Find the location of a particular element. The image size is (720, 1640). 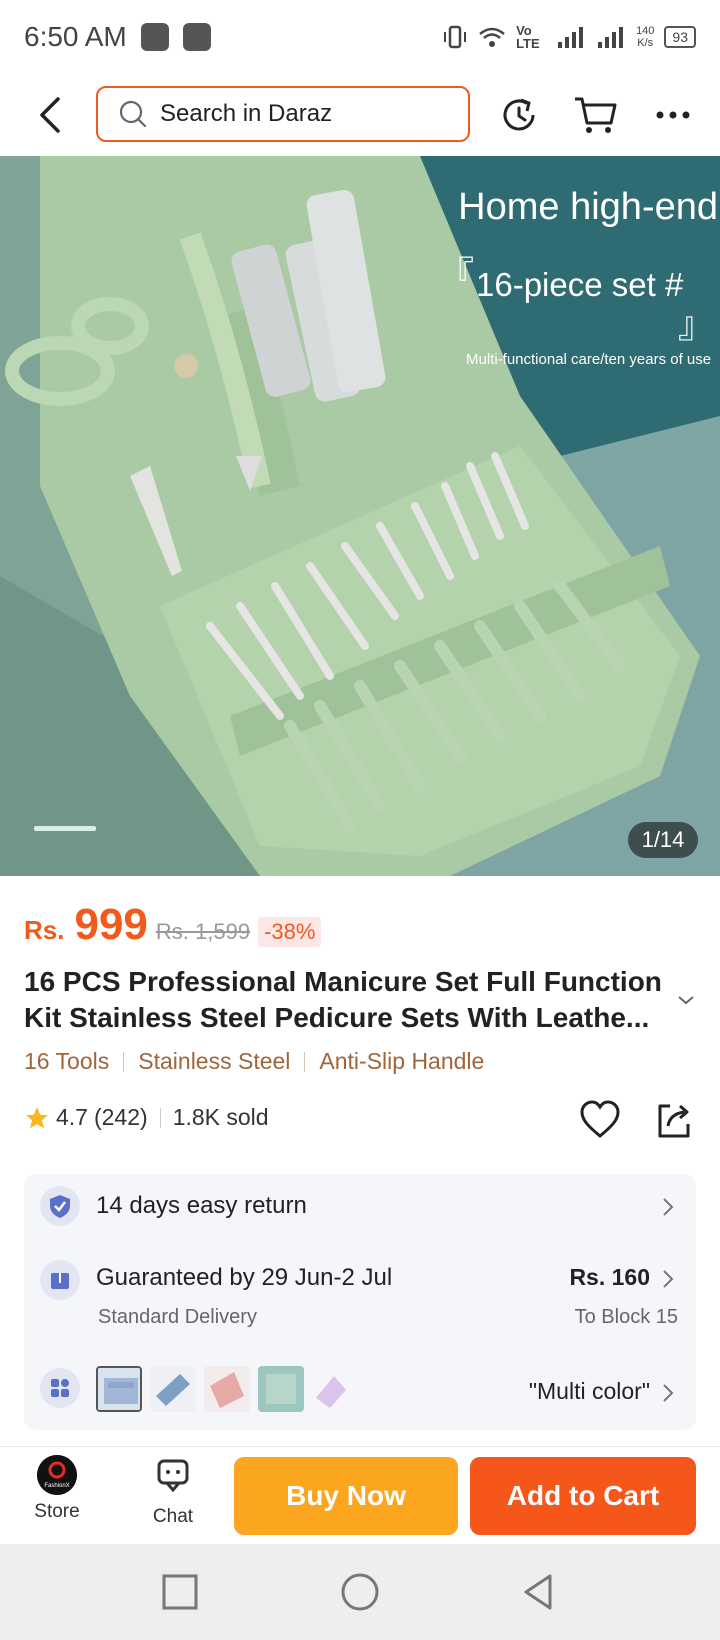

chat-label: Chat is located at coordinates (173, 1516).